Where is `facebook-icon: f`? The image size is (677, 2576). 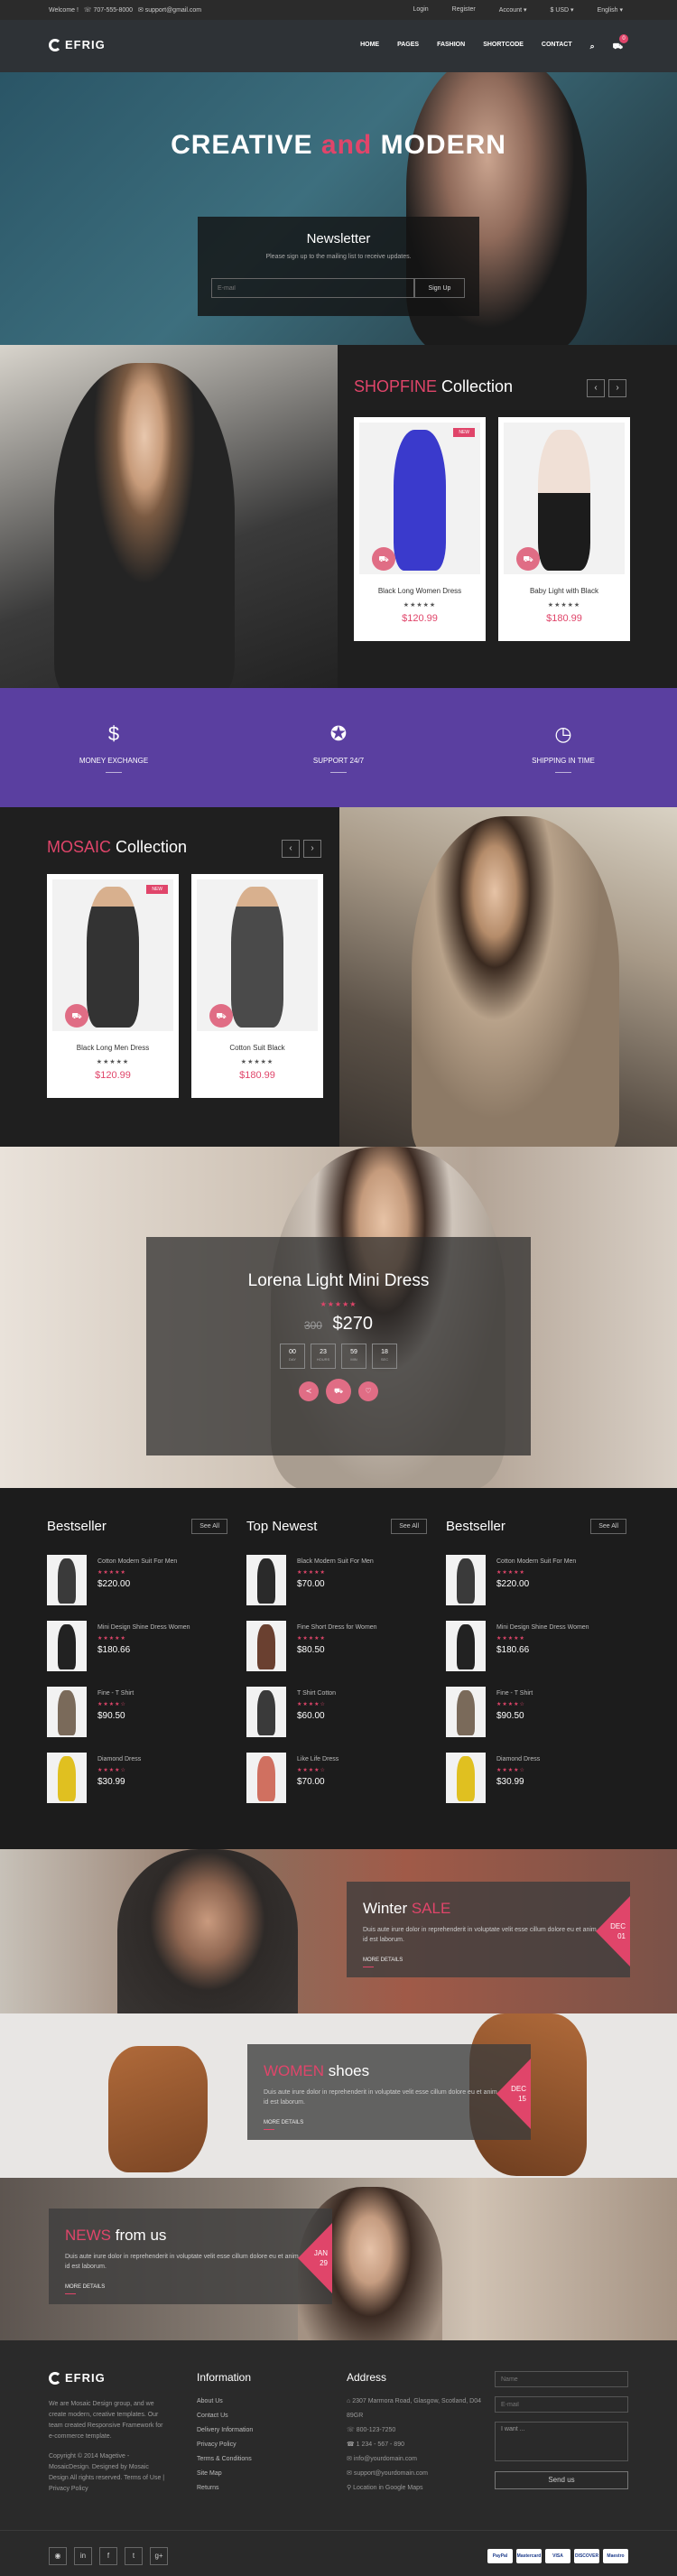
facebook-icon: f is located at coordinates (108, 2556).